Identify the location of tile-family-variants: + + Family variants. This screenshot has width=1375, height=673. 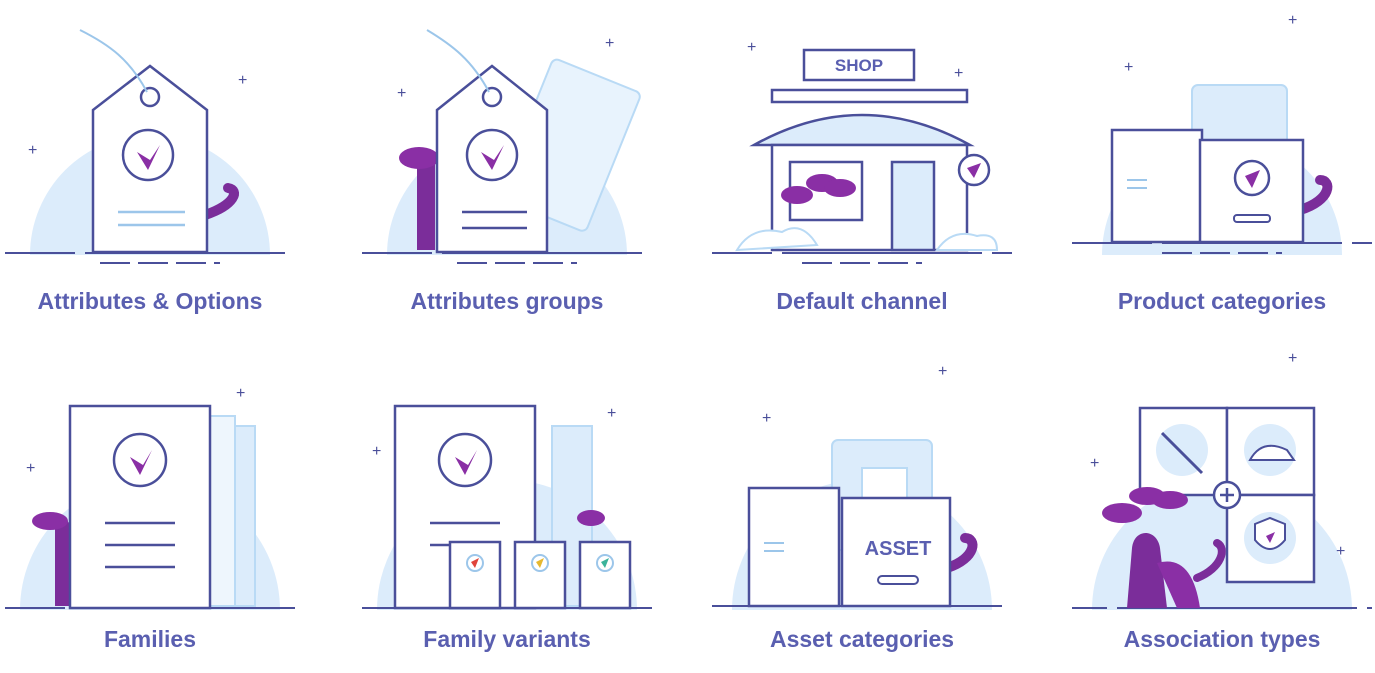
(507, 503).